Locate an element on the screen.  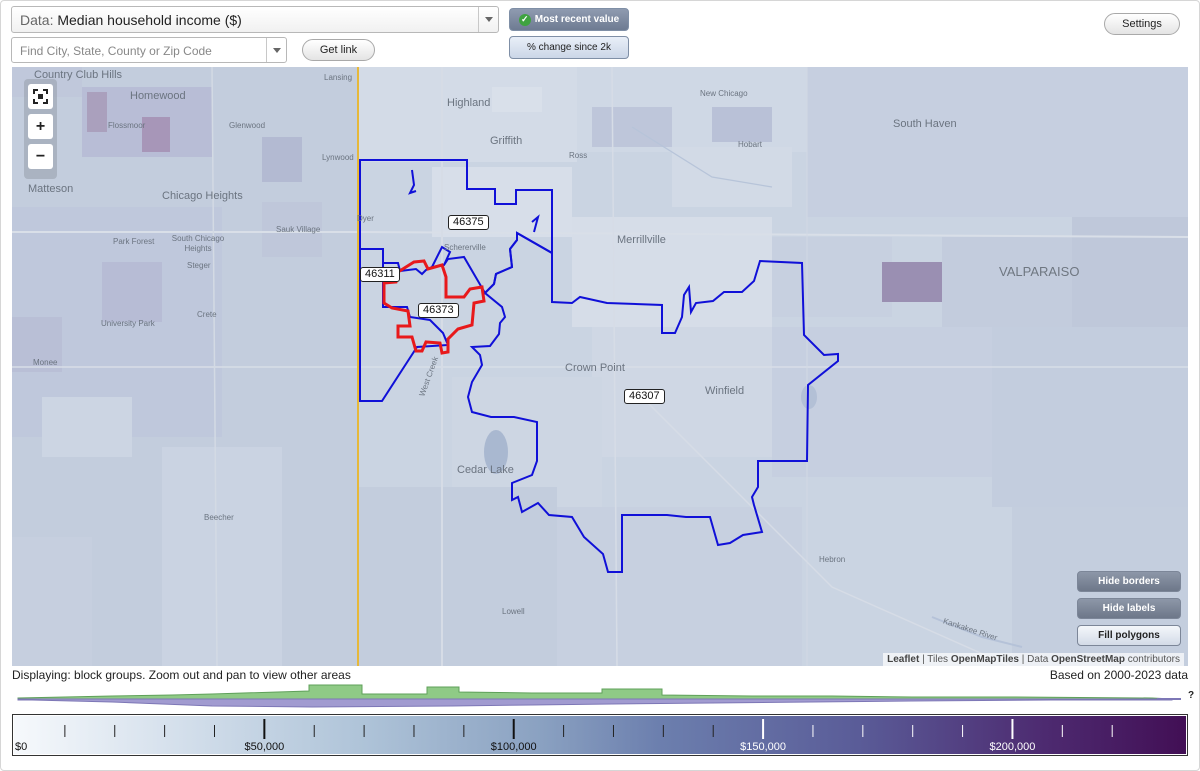
legend-label: $200,000 is located at coordinates (1012, 747).